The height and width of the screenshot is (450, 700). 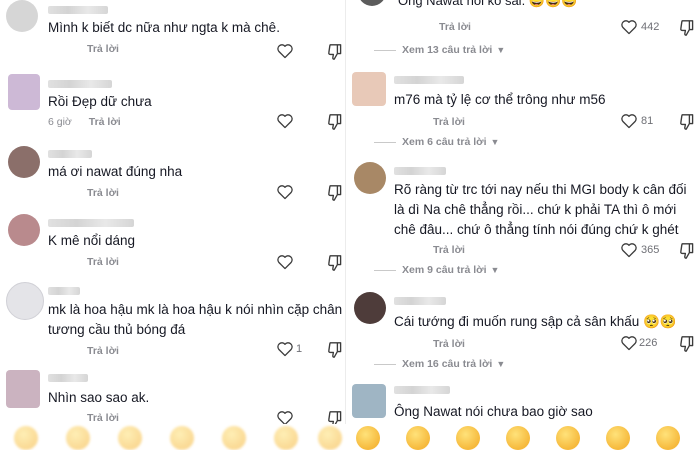 I want to click on comment-text: K mê nổi dáng, so click(x=92, y=240).